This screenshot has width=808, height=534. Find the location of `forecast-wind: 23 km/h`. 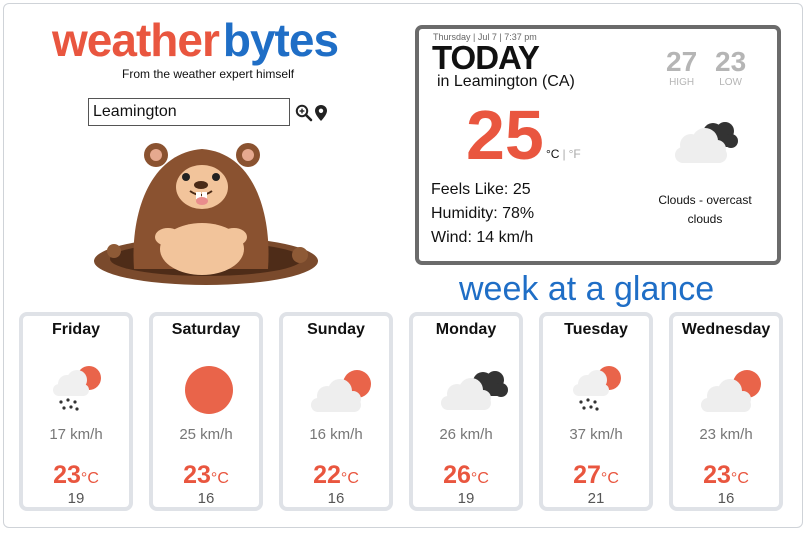

forecast-wind: 23 km/h is located at coordinates (726, 434).